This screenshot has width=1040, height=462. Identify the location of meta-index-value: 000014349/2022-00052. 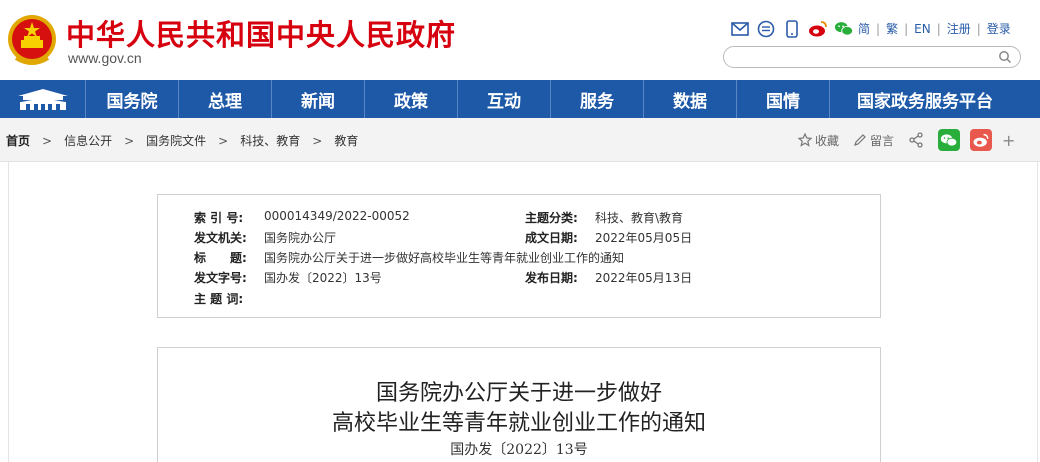
(337, 216).